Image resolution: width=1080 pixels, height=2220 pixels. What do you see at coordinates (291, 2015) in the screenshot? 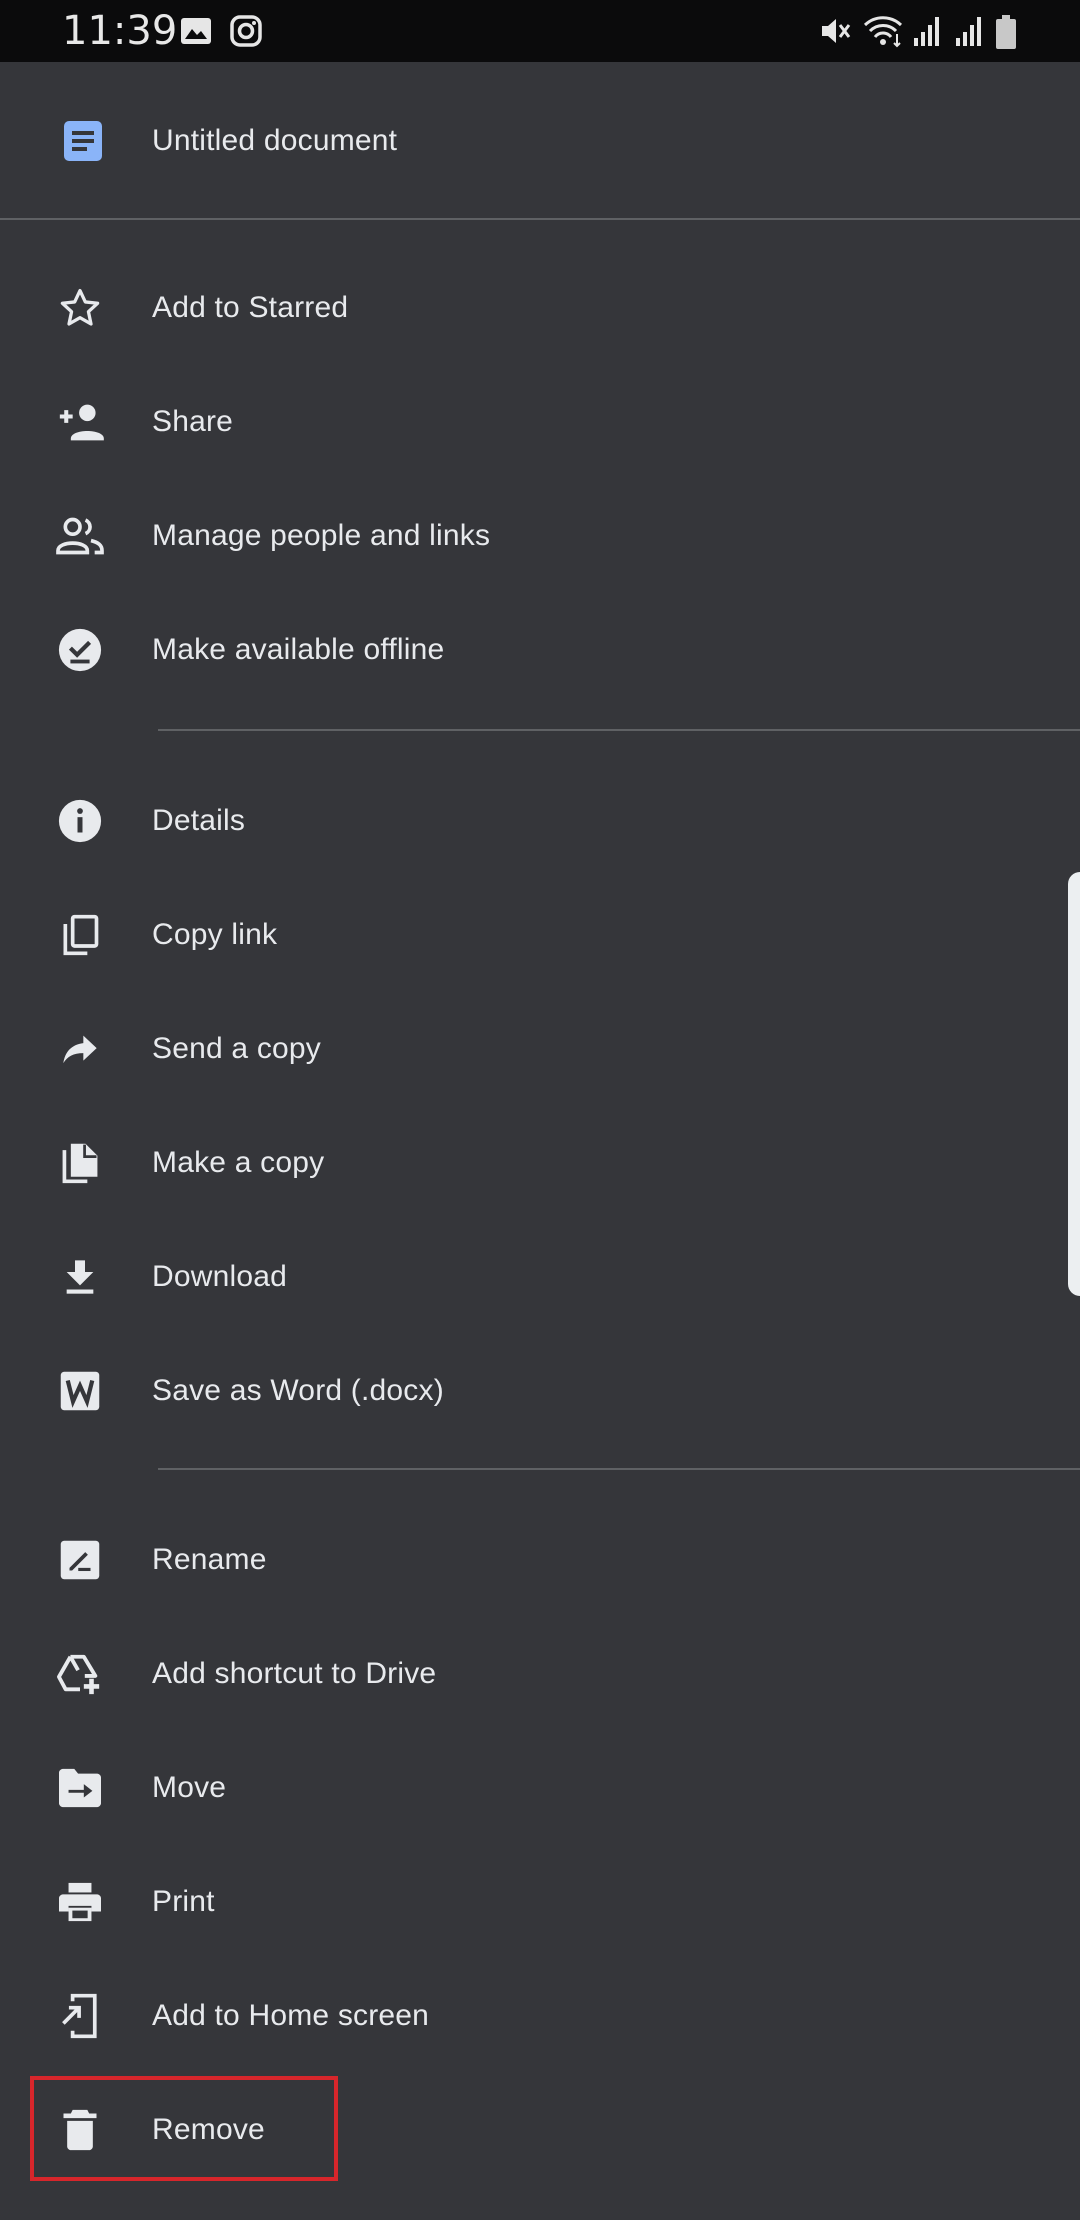
I see `menu-label: Add to Home screen` at bounding box center [291, 2015].